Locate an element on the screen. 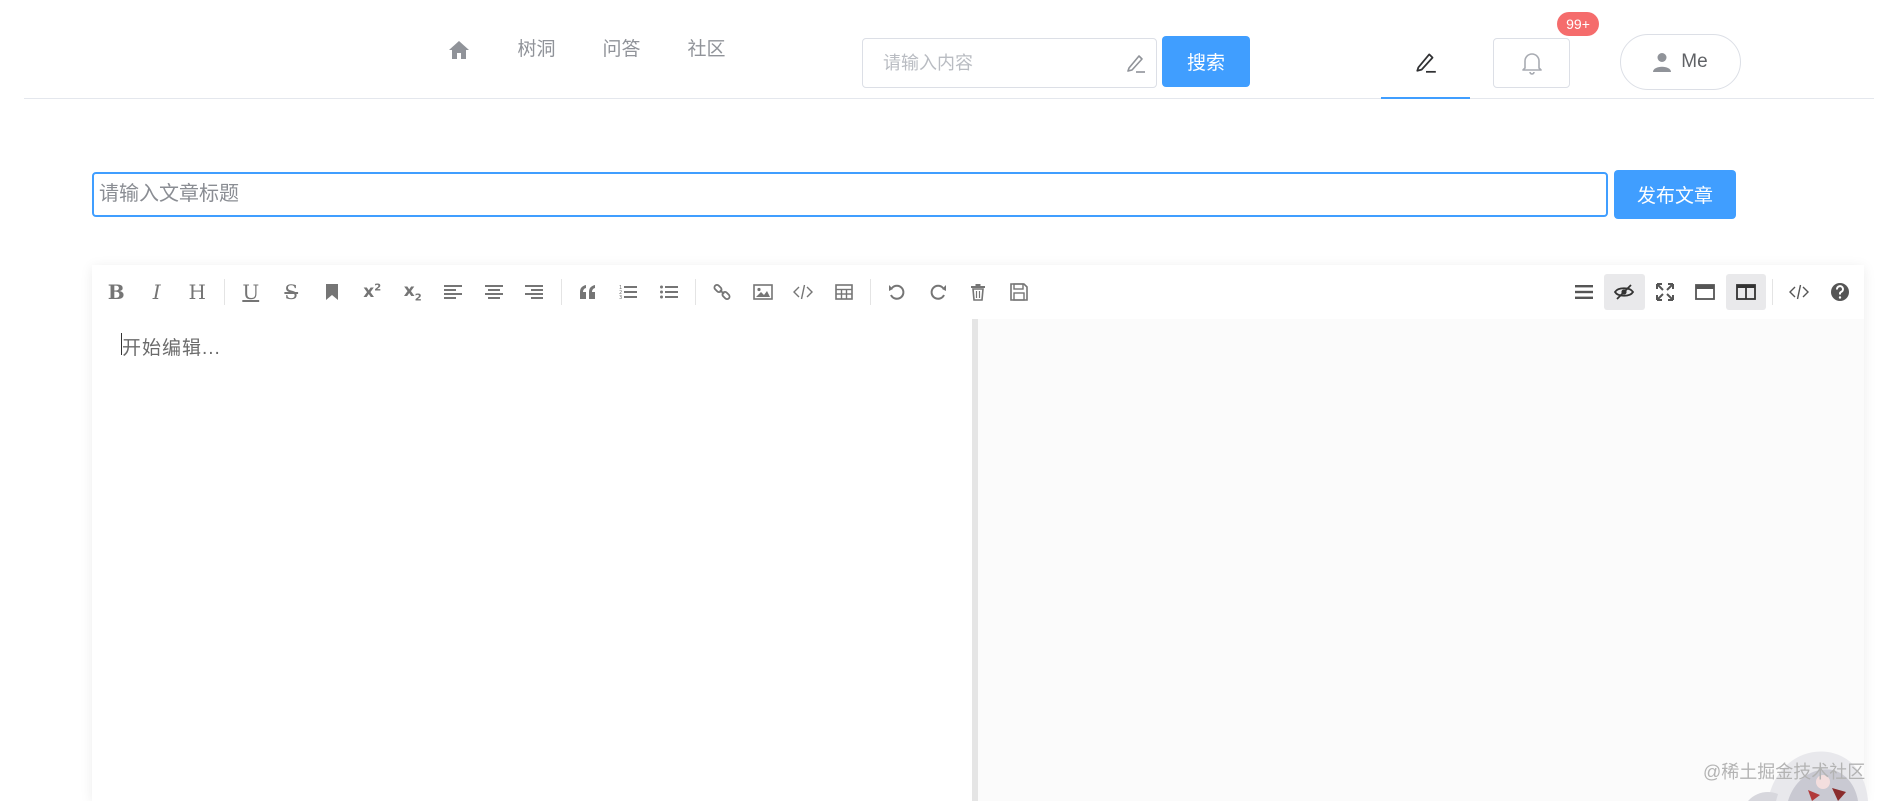 The image size is (1887, 801). quote-icon is located at coordinates (588, 292).